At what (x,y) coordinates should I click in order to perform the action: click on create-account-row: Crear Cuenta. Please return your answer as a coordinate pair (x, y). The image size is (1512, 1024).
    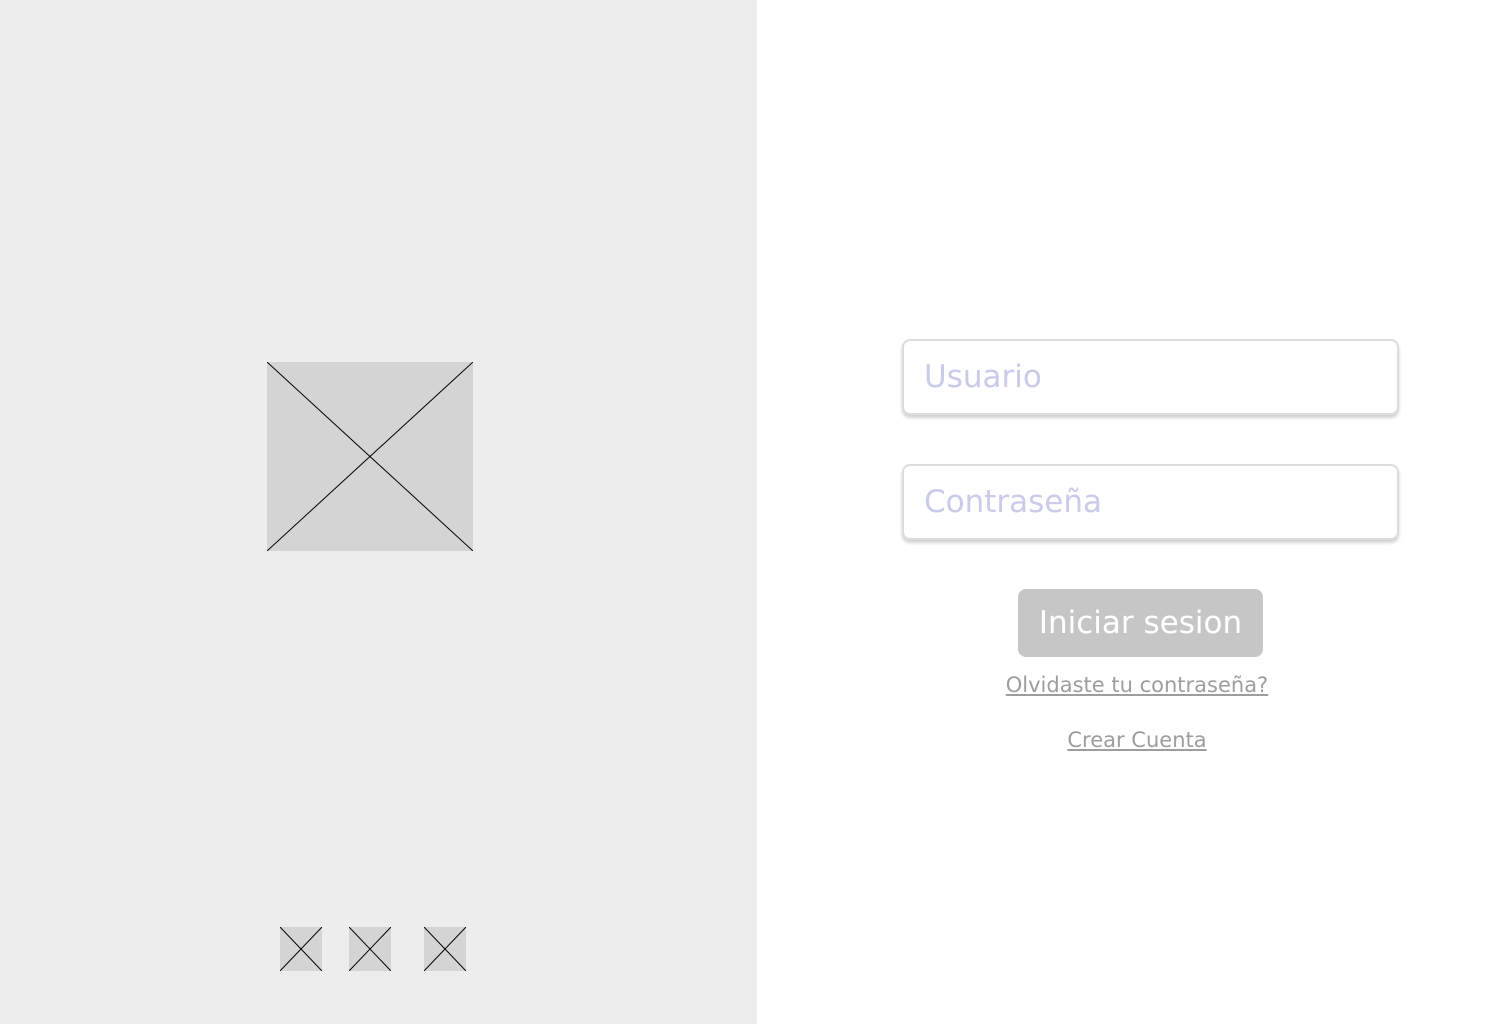
    Looking at the image, I should click on (1134, 740).